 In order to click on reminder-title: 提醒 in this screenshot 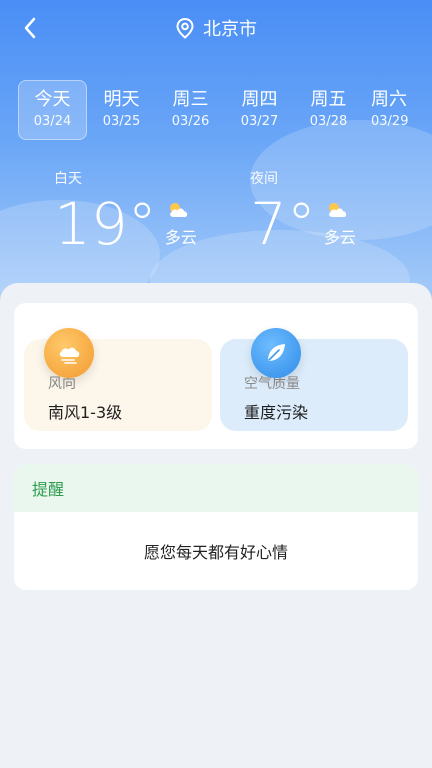, I will do `click(216, 488)`.